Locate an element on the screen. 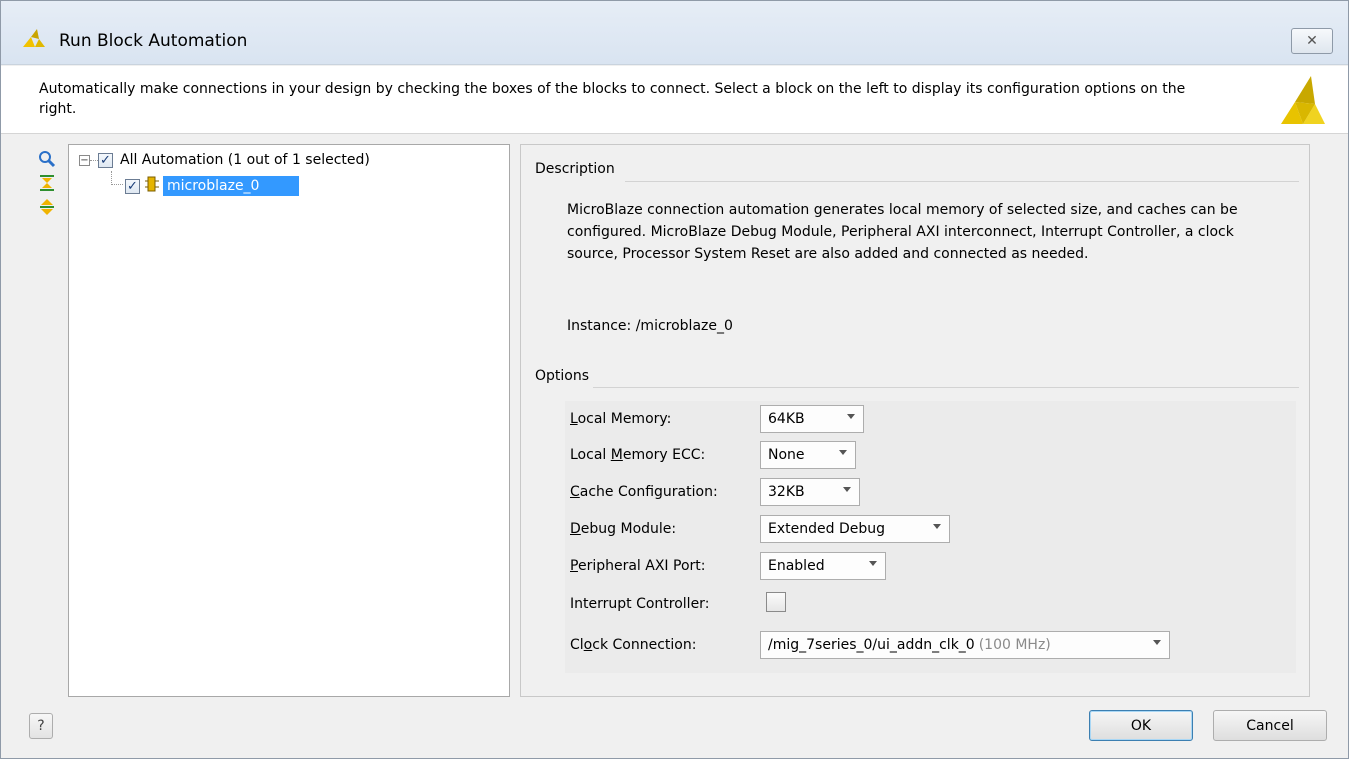  ip-block-icon is located at coordinates (152, 186).